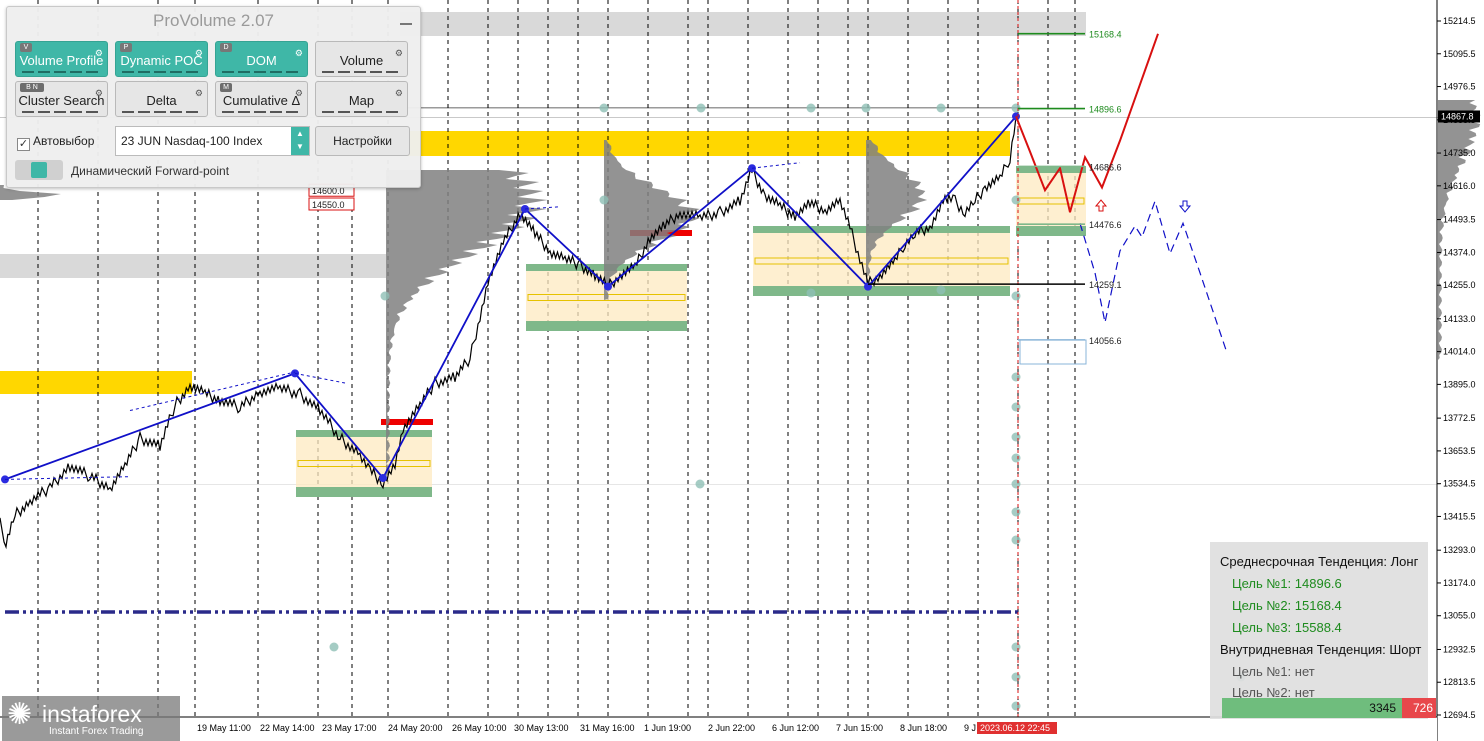 The width and height of the screenshot is (1484, 741). I want to click on y-tick-label: 14493.5, so click(1459, 220).